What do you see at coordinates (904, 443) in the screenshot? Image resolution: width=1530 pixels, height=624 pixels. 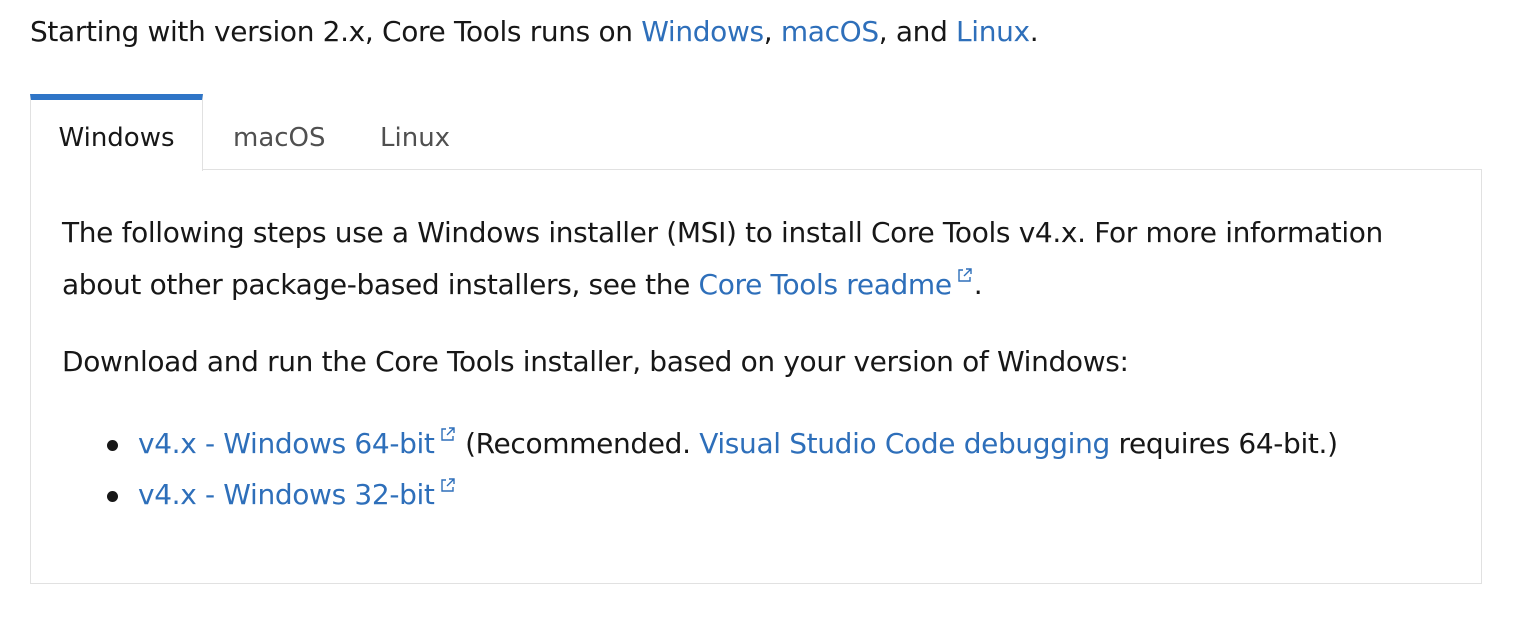 I see `vscode-debugging-link: Visual Studio Code debugging` at bounding box center [904, 443].